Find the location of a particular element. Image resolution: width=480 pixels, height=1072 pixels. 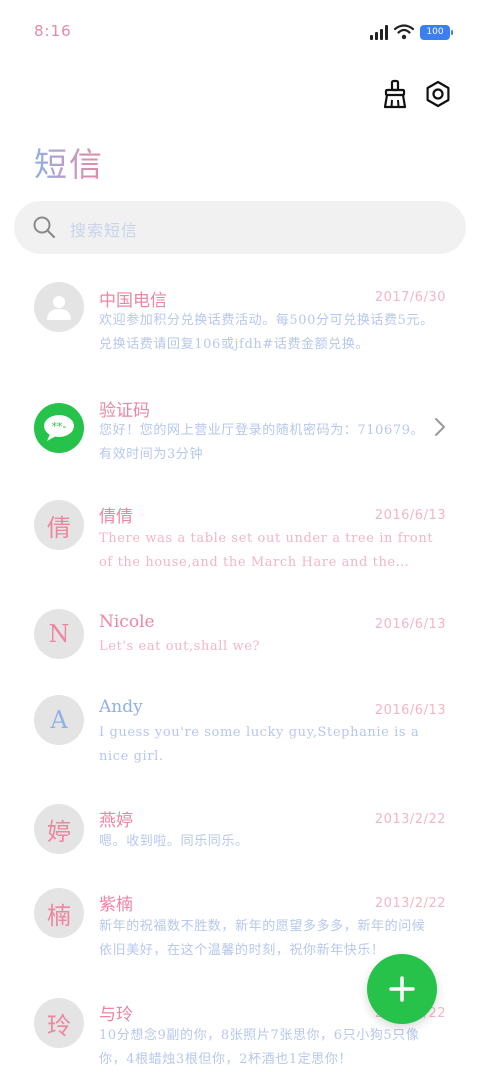

wifi-icon is located at coordinates (404, 32).